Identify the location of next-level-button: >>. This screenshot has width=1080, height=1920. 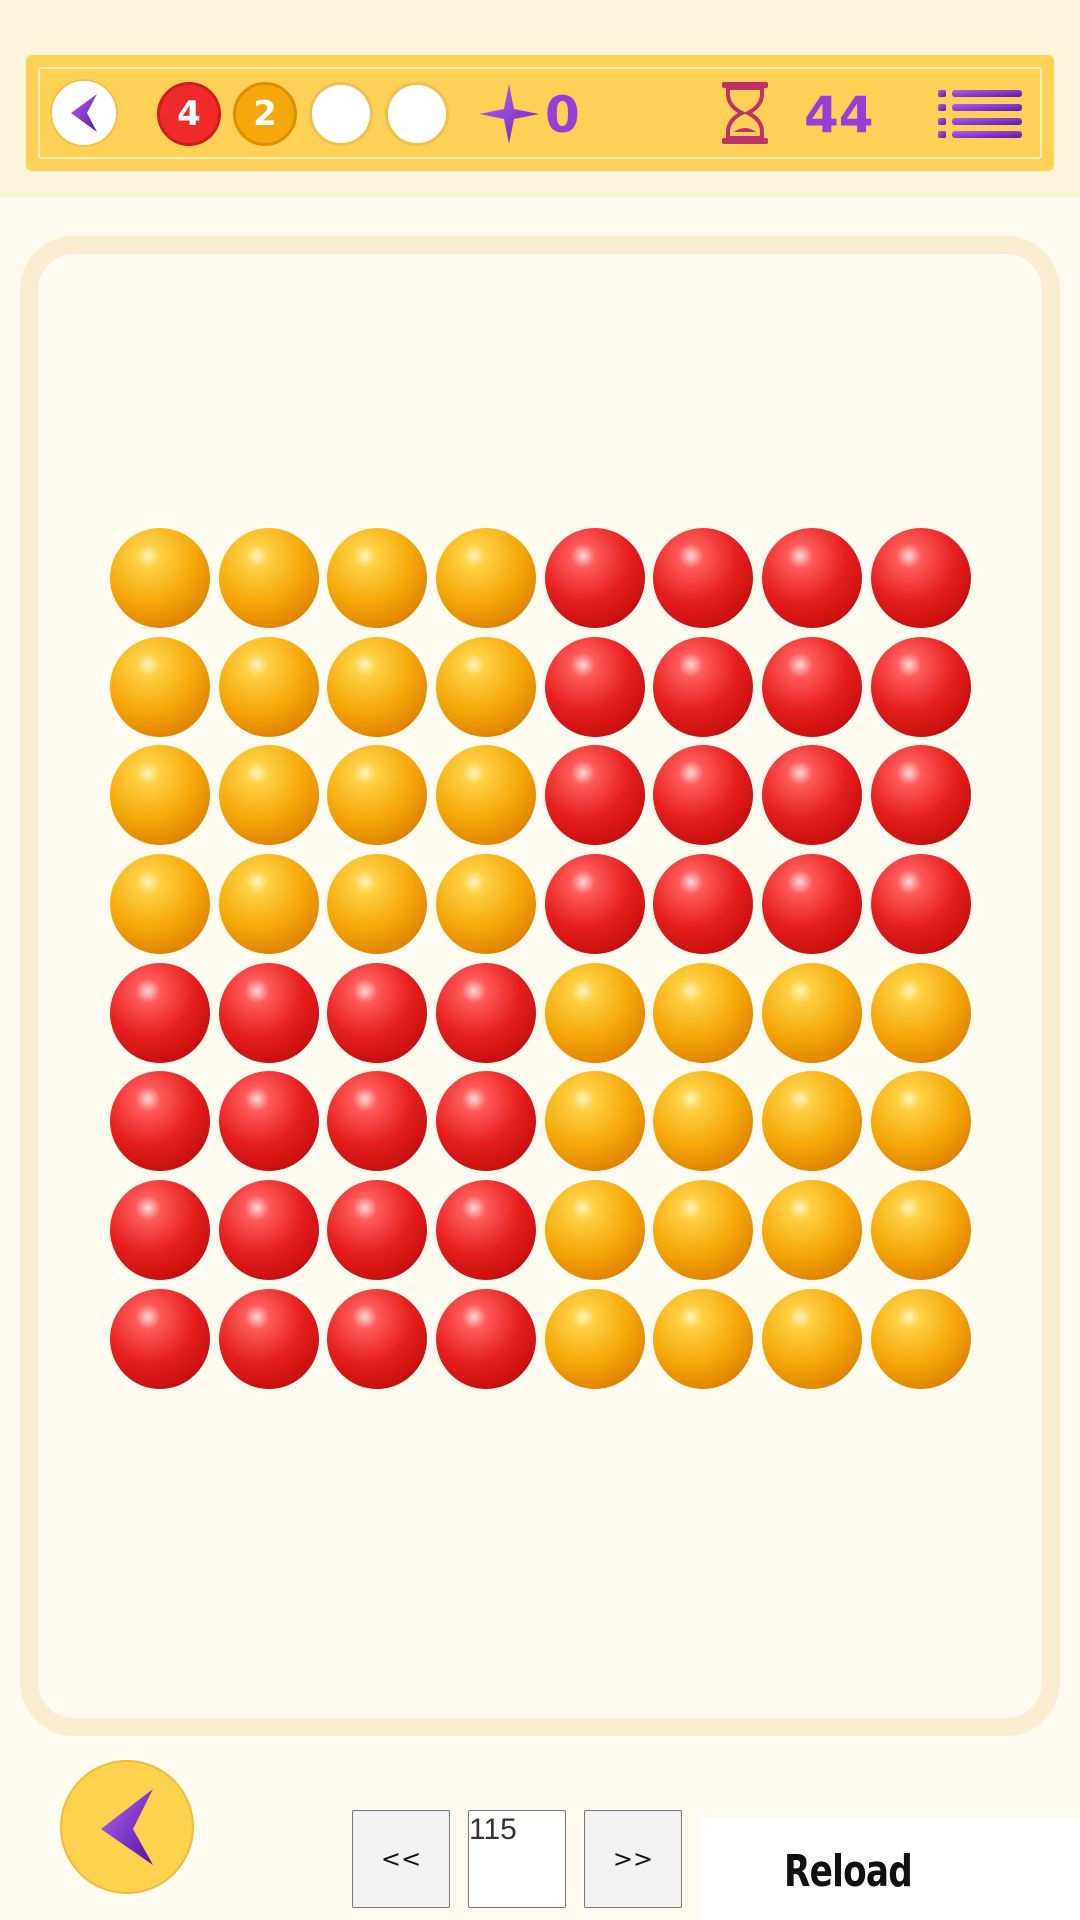
(633, 1859).